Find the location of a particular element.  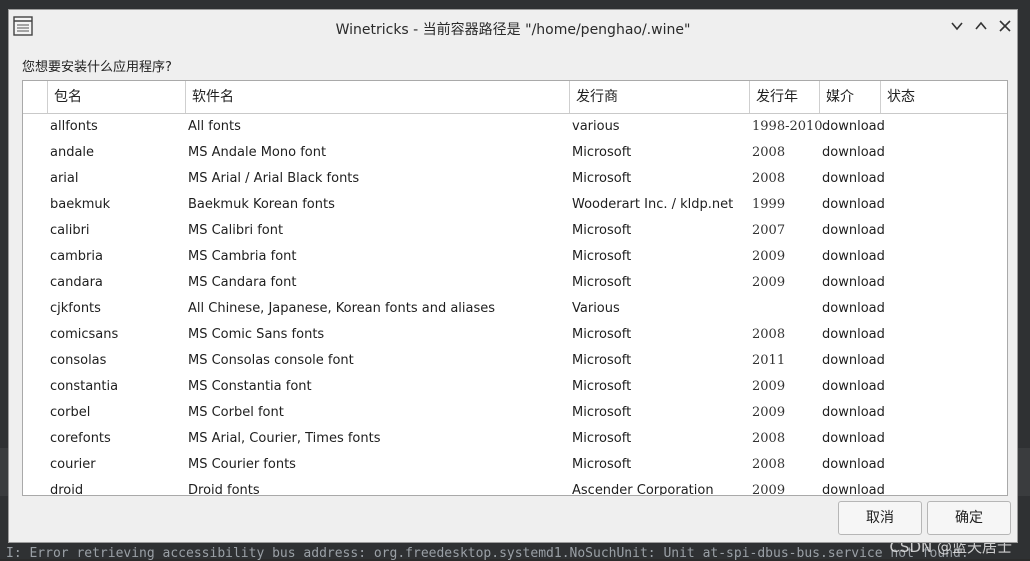

column-header-publisher: 发行商 is located at coordinates (659, 97).